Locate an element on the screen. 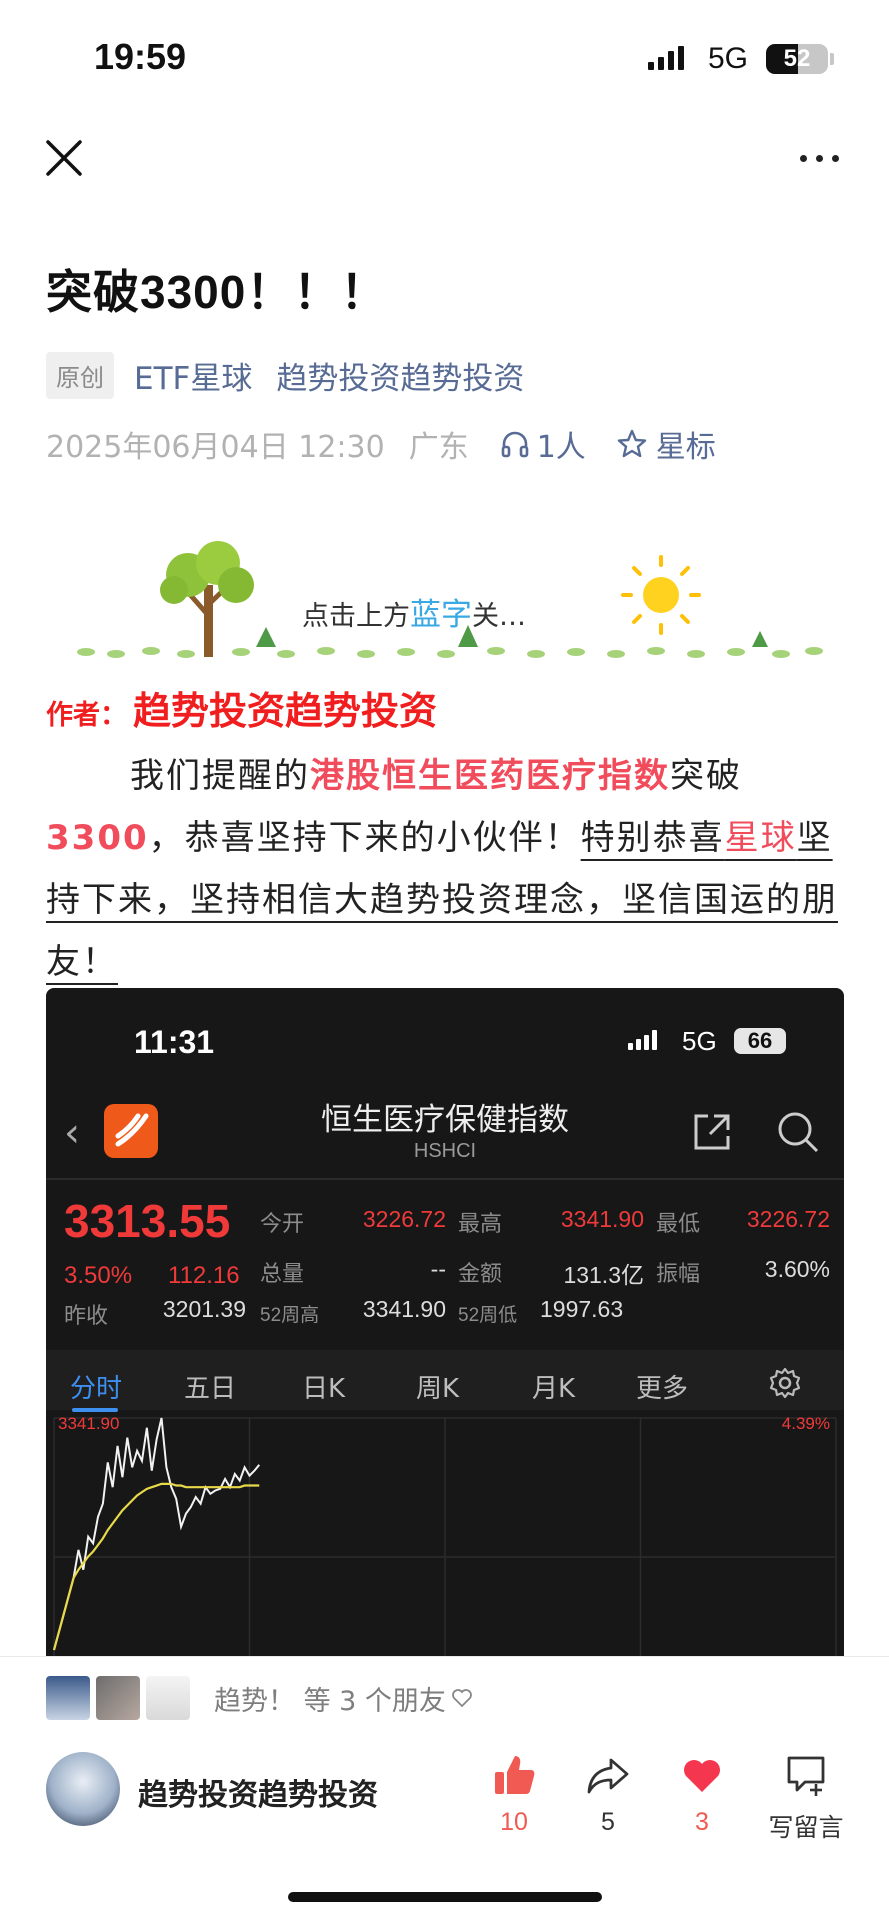  heart-outline-icon is located at coordinates (462, 1698).